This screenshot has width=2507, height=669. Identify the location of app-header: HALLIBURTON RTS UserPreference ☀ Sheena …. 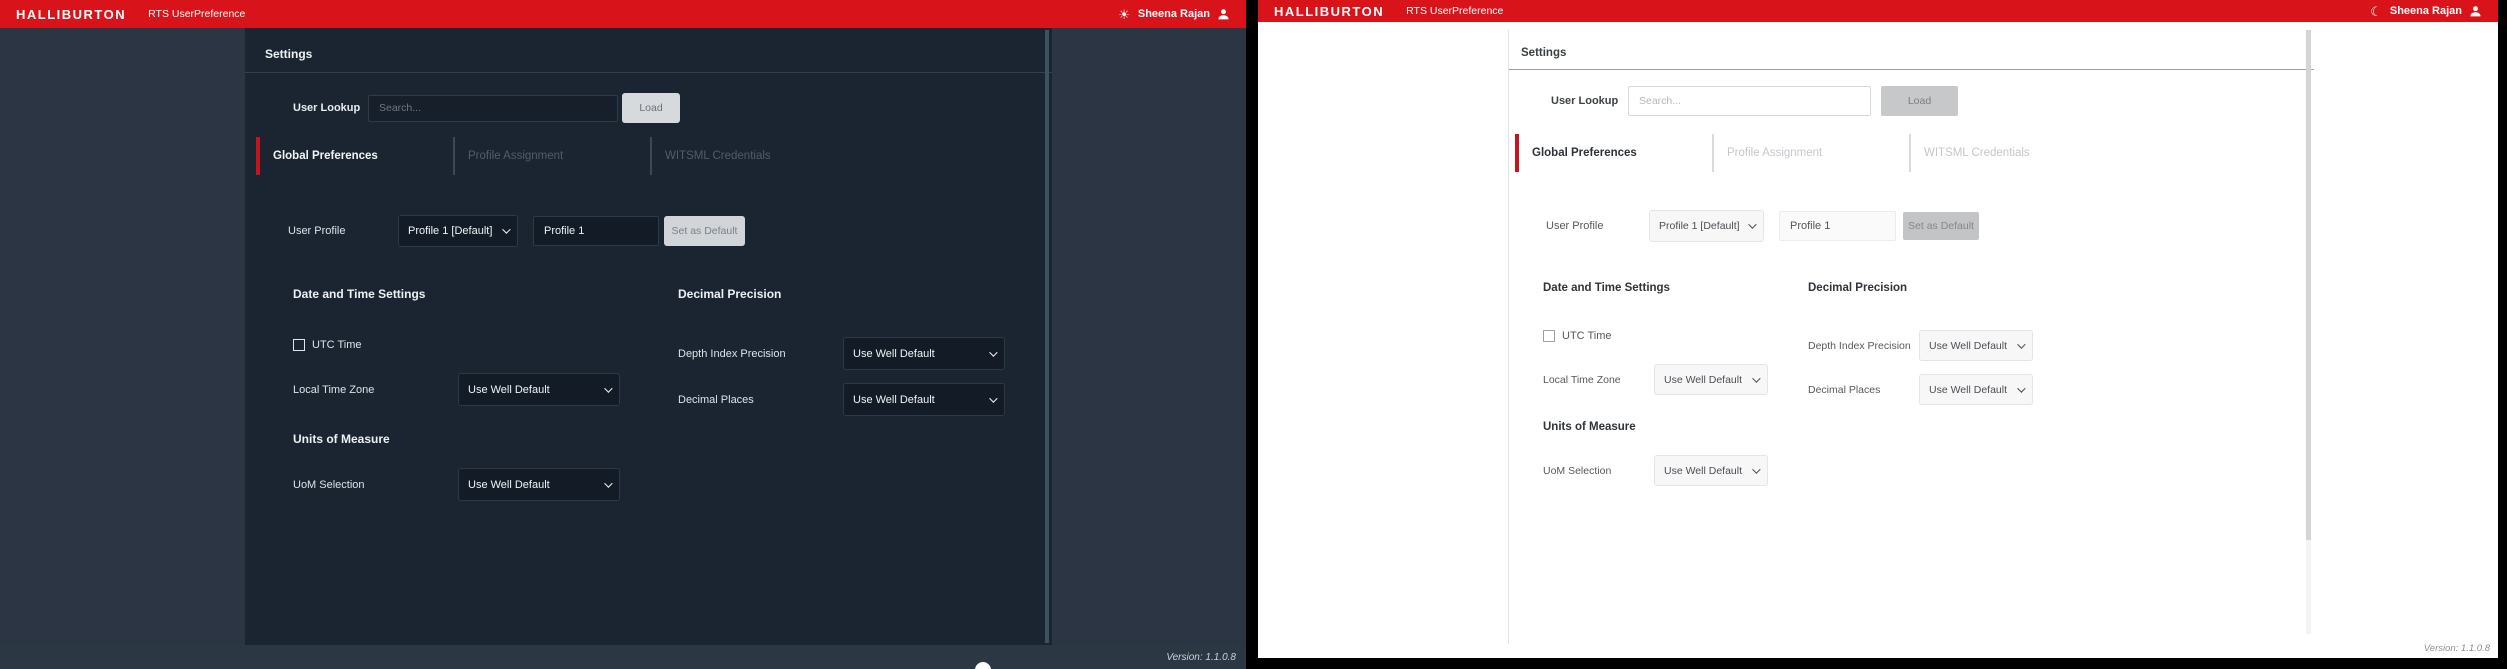
(623, 14).